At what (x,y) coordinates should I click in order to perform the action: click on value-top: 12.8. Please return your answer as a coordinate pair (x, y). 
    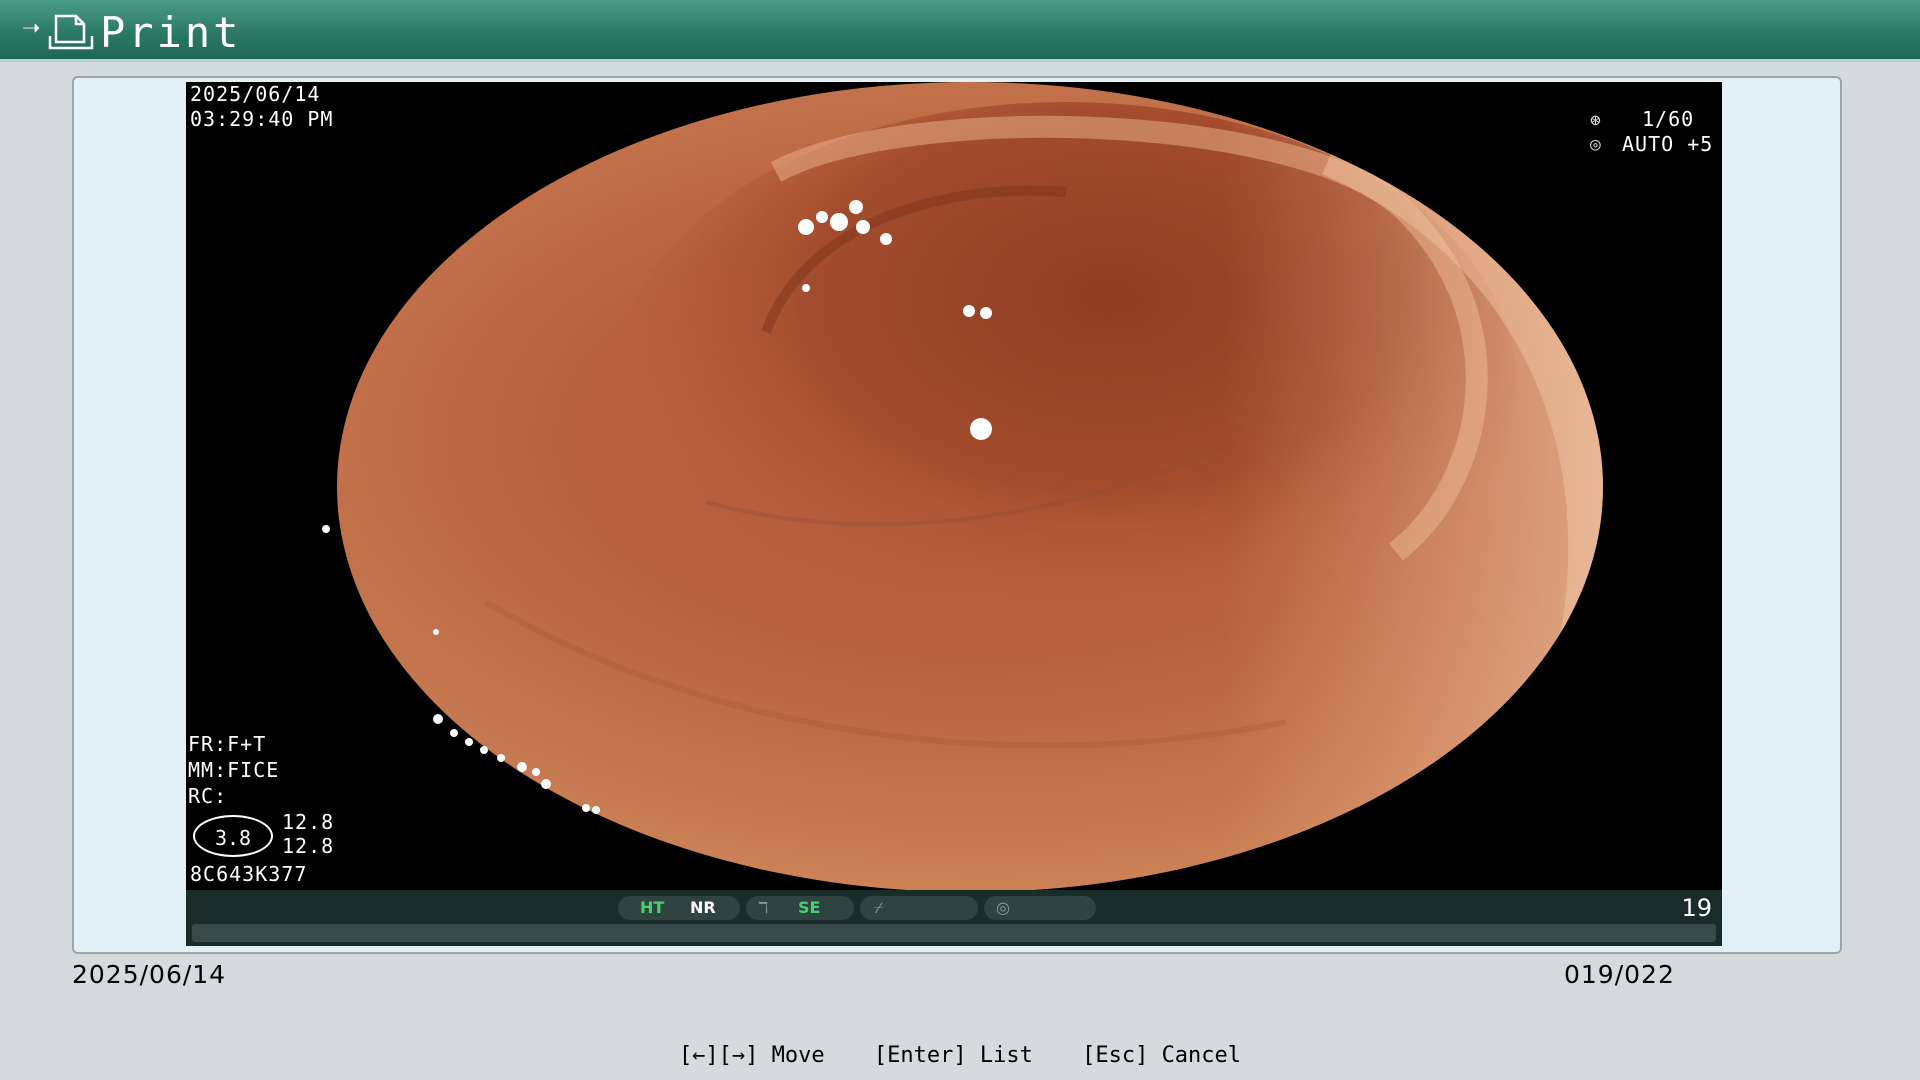
    Looking at the image, I should click on (308, 822).